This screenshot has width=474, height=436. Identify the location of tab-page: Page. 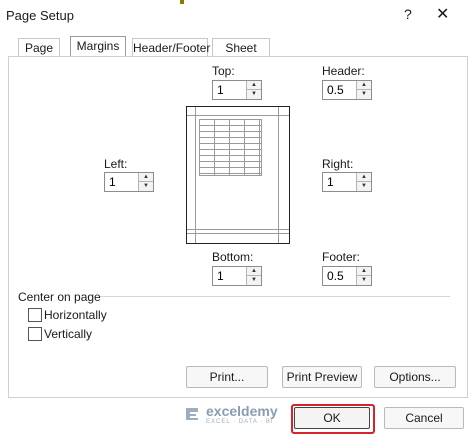
(39, 47).